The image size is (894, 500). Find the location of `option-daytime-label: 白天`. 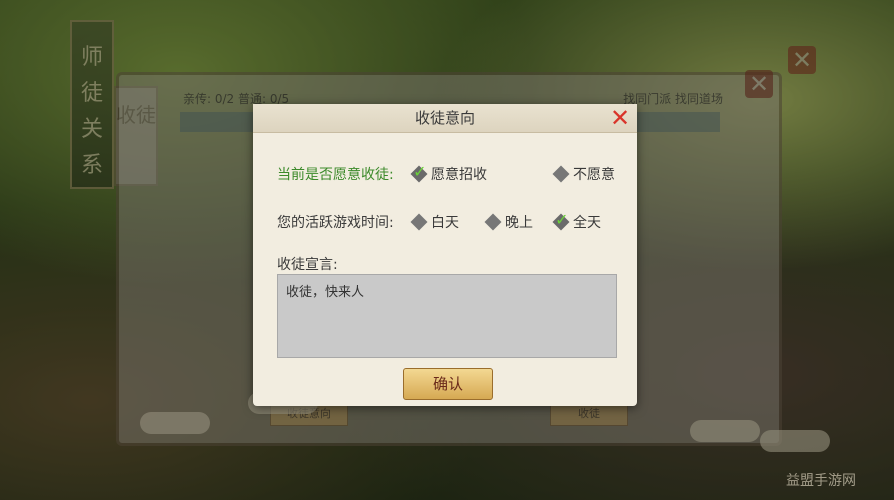

option-daytime-label: 白天 is located at coordinates (445, 223).